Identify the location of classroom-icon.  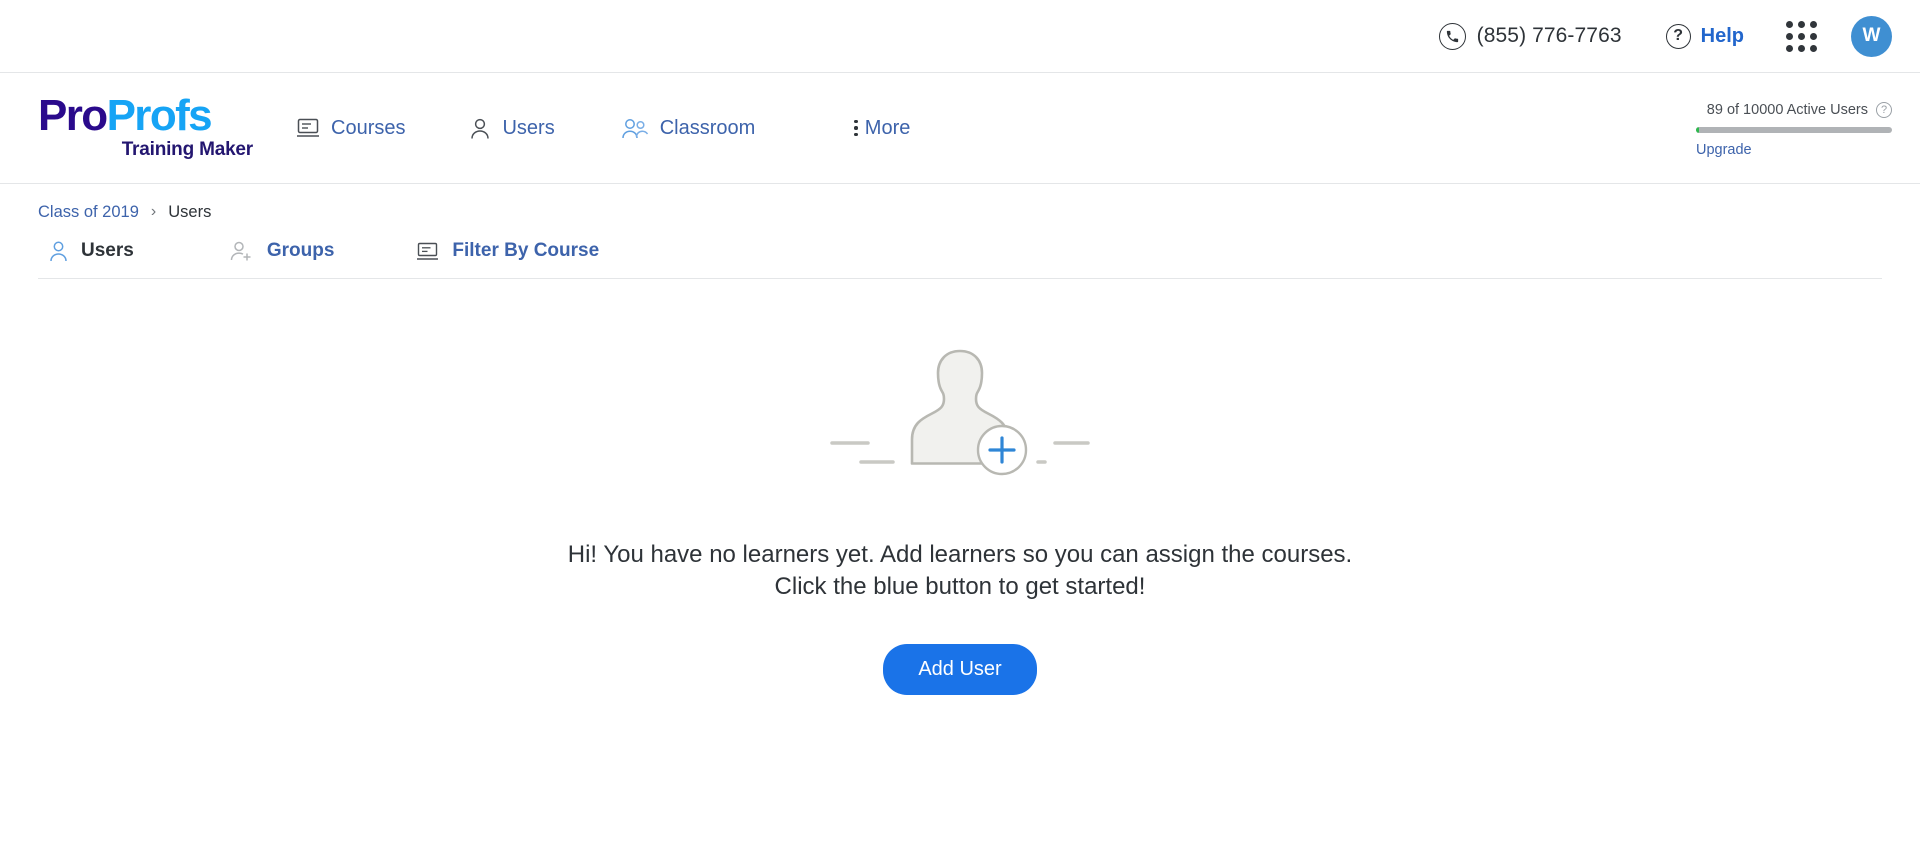
(634, 128).